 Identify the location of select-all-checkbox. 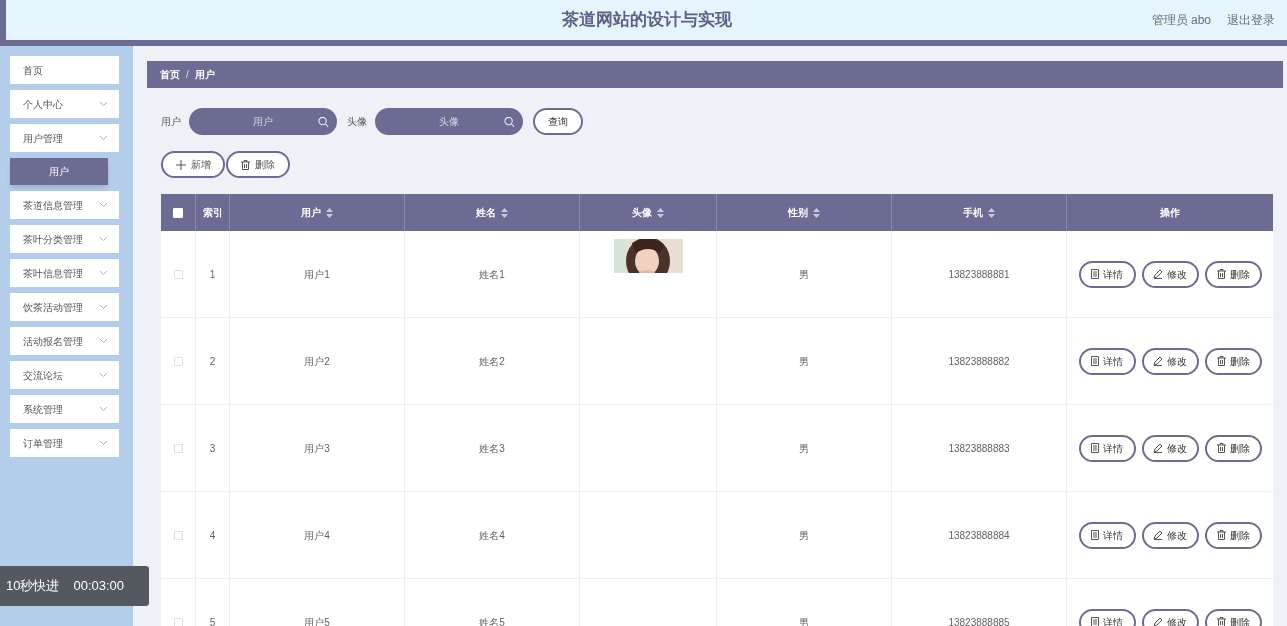
(178, 212).